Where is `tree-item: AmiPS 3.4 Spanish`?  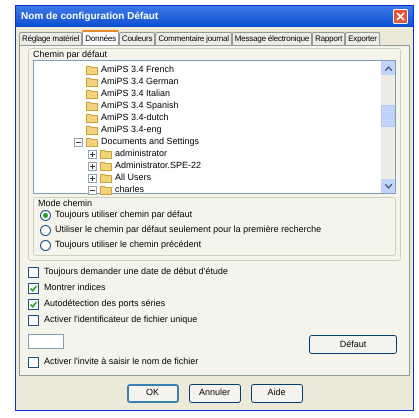 tree-item: AmiPS 3.4 Spanish is located at coordinates (140, 106).